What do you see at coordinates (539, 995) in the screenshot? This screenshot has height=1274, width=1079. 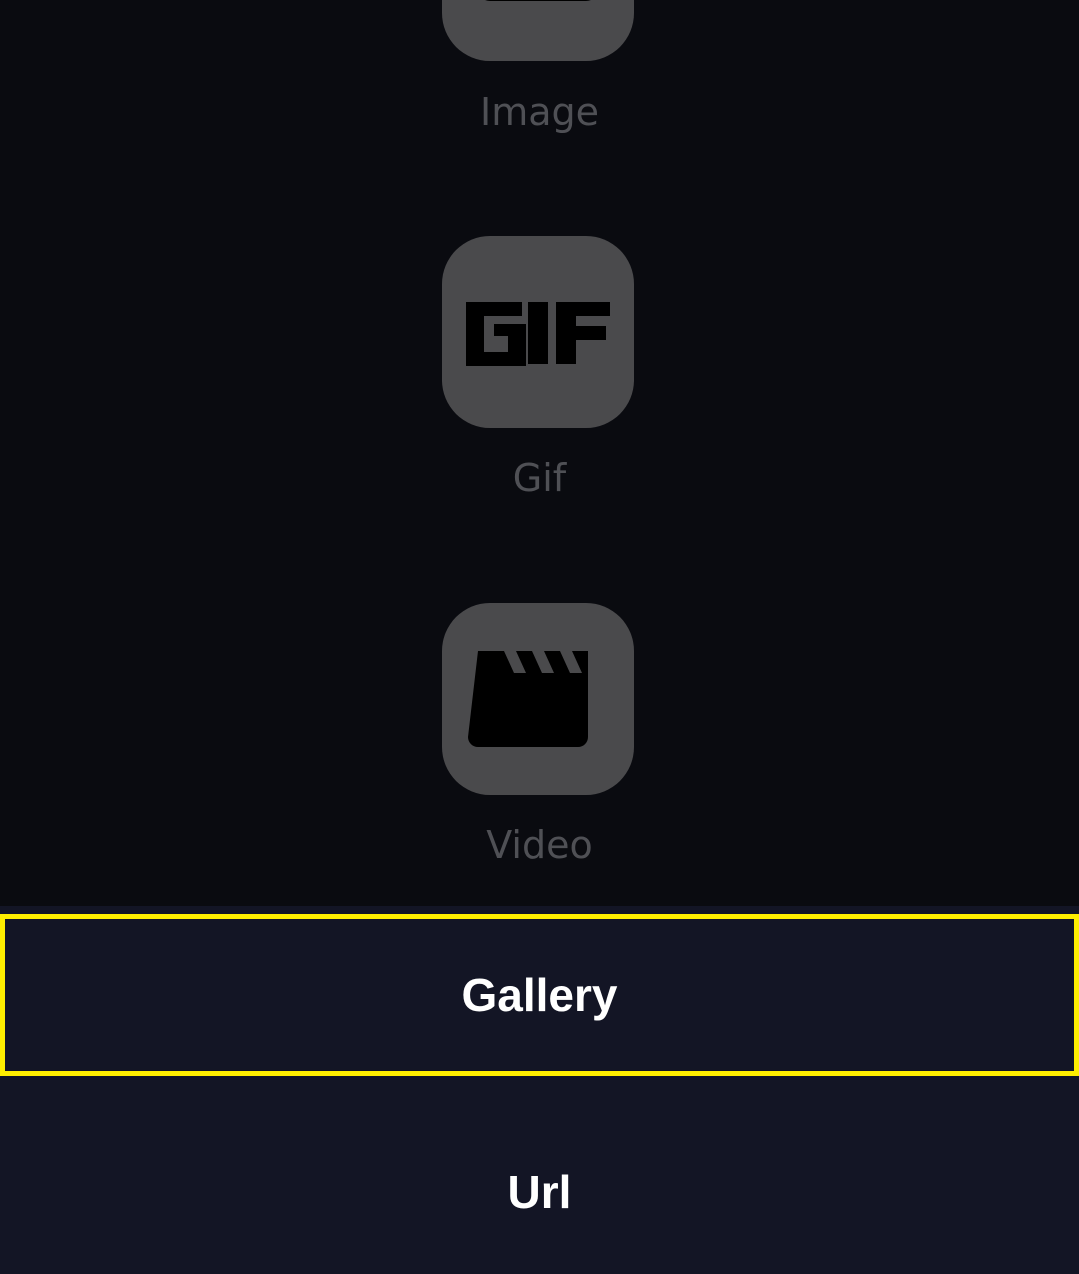 I see `gallery-button: Gallery` at bounding box center [539, 995].